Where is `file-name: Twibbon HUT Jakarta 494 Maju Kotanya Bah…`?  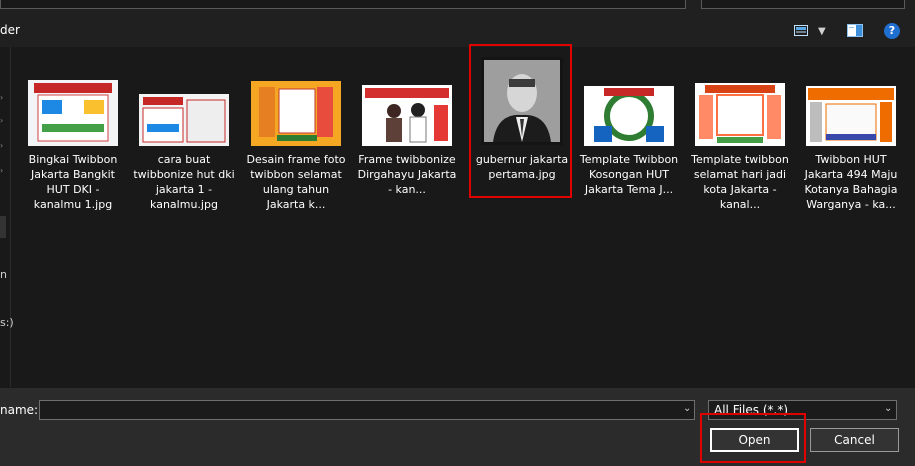 file-name: Twibbon HUT Jakarta 494 Maju Kotanya Bah… is located at coordinates (851, 182).